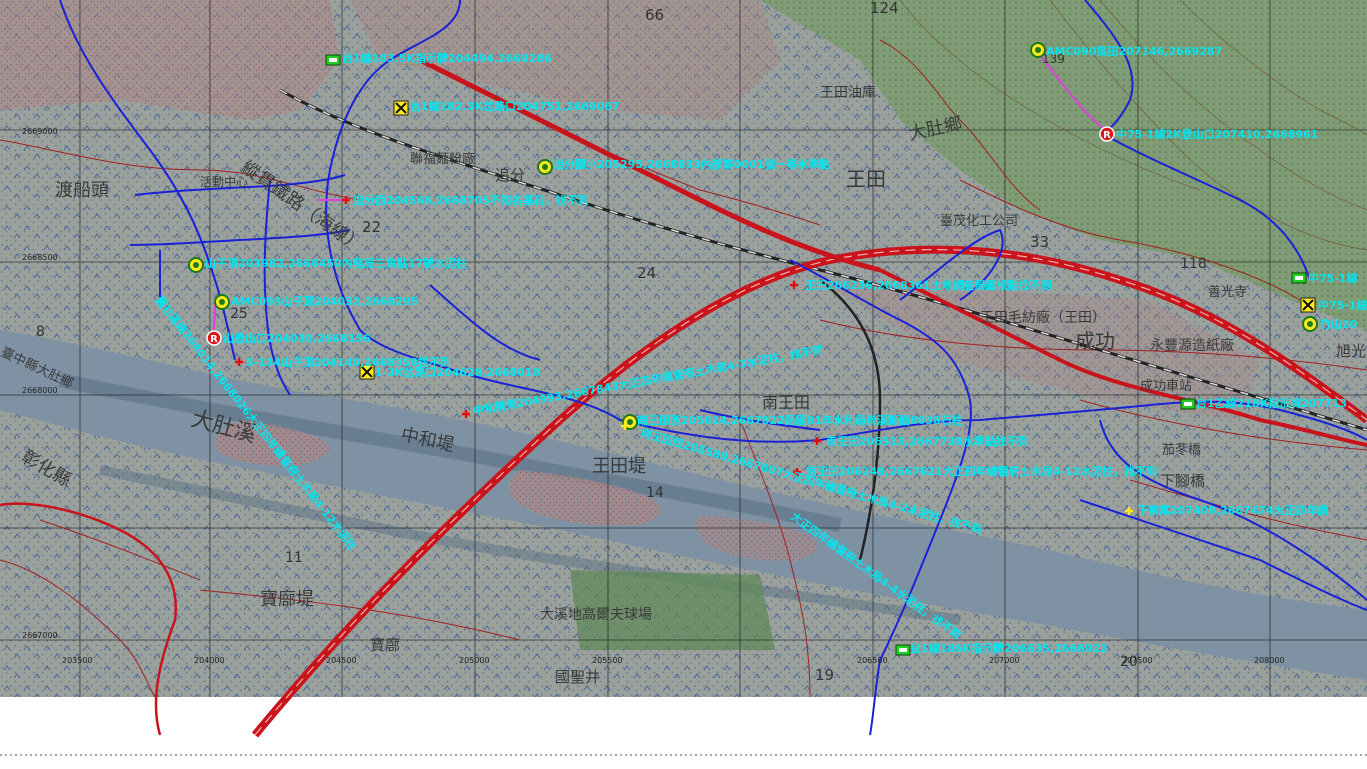  What do you see at coordinates (927, 441) in the screenshot?
I see `waypoint-label: 南王田206513,2667738水準點找不到` at bounding box center [927, 441].